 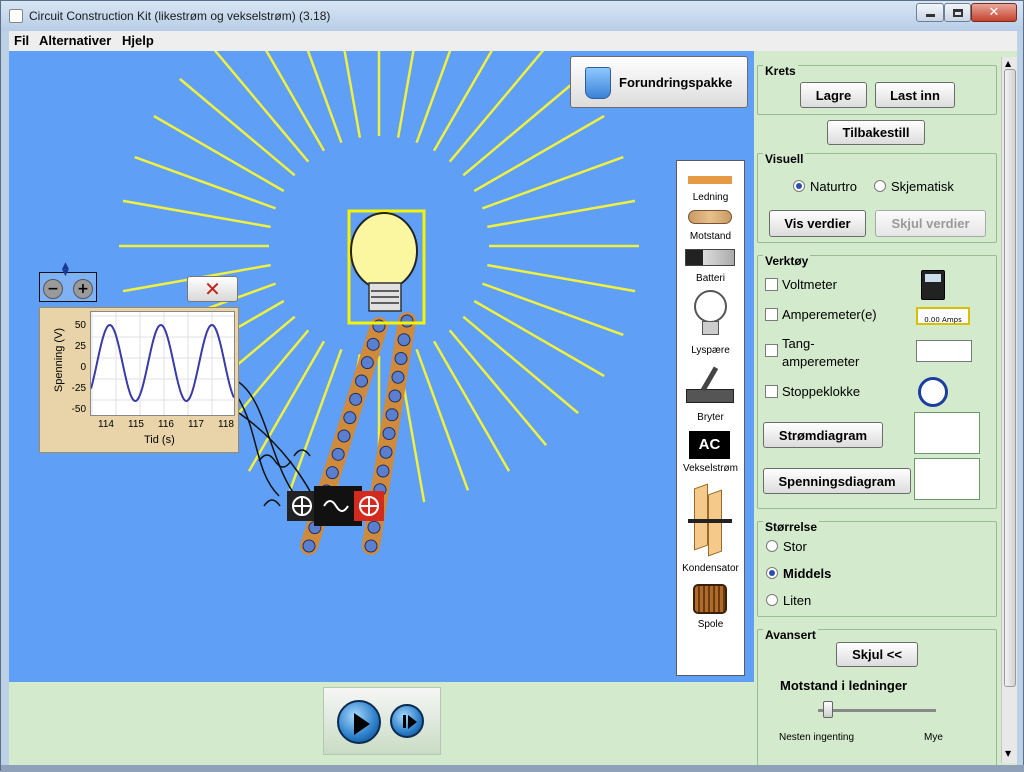 I want to click on voltmeter-icon, so click(x=933, y=285).